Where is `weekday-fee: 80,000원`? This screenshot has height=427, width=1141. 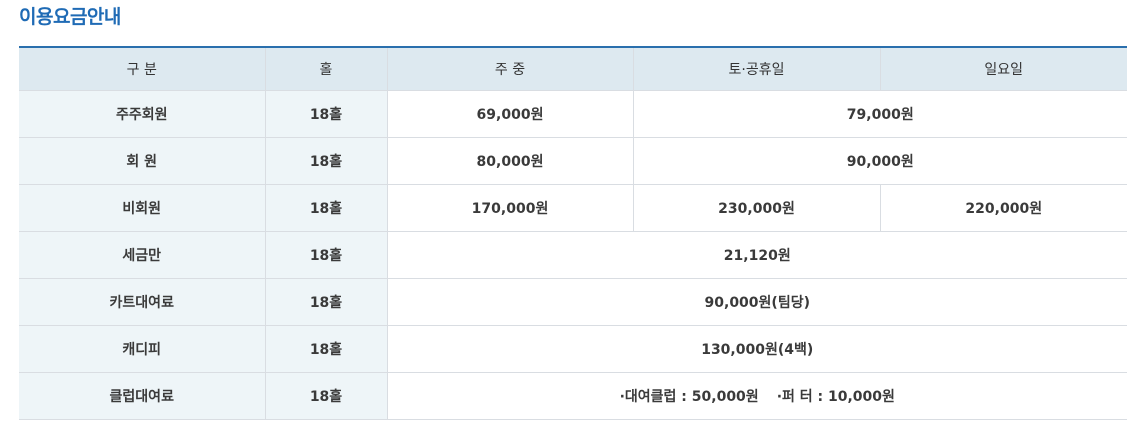
weekday-fee: 80,000원 is located at coordinates (510, 161).